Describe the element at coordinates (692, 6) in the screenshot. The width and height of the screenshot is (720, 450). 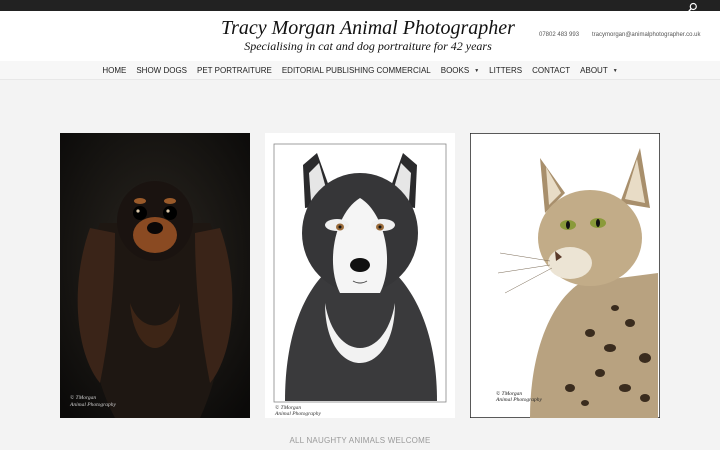
I see `search-button` at that location.